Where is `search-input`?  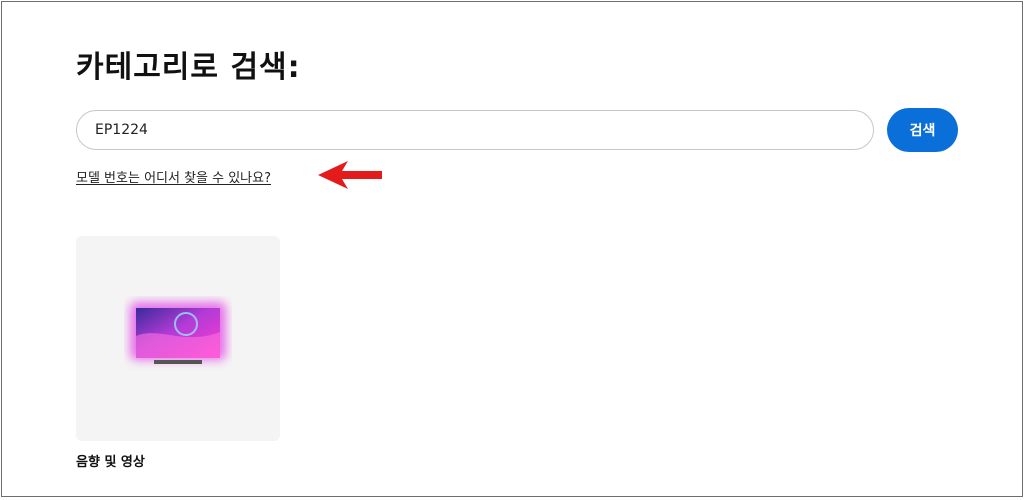 search-input is located at coordinates (475, 130).